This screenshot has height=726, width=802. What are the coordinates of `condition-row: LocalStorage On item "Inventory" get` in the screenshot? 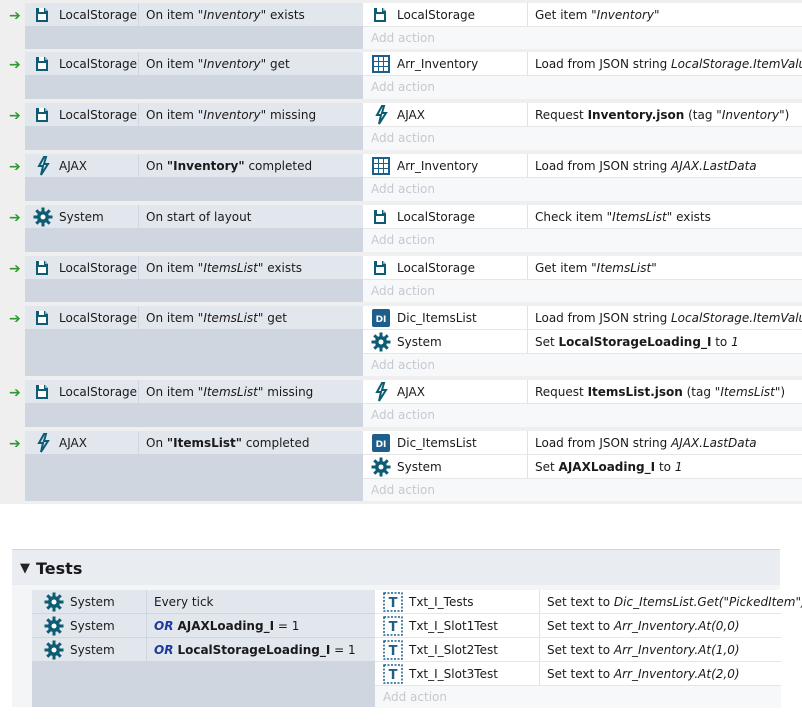 It's located at (194, 64).